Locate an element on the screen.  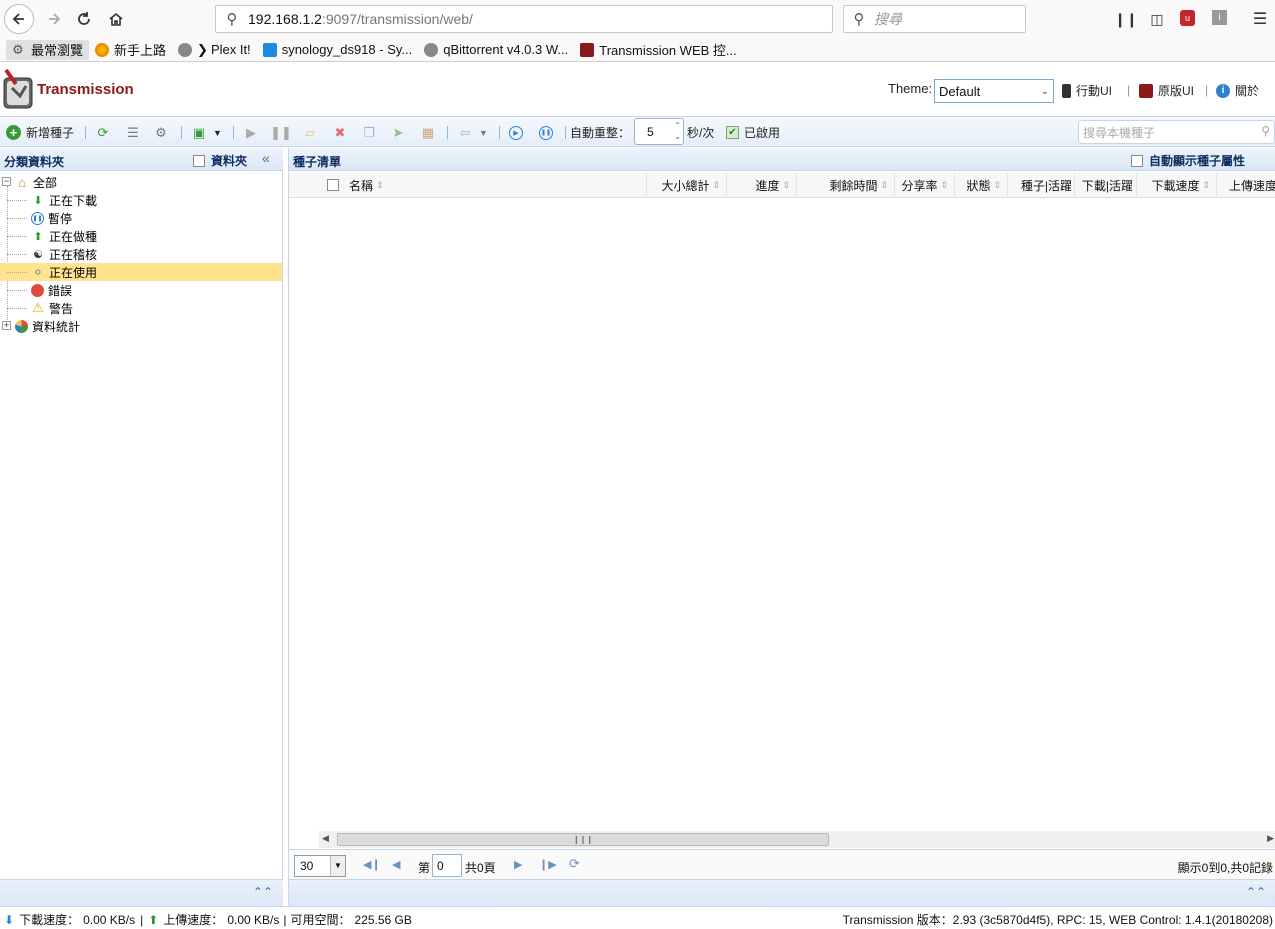
page-size-value: 30 is located at coordinates (307, 866).